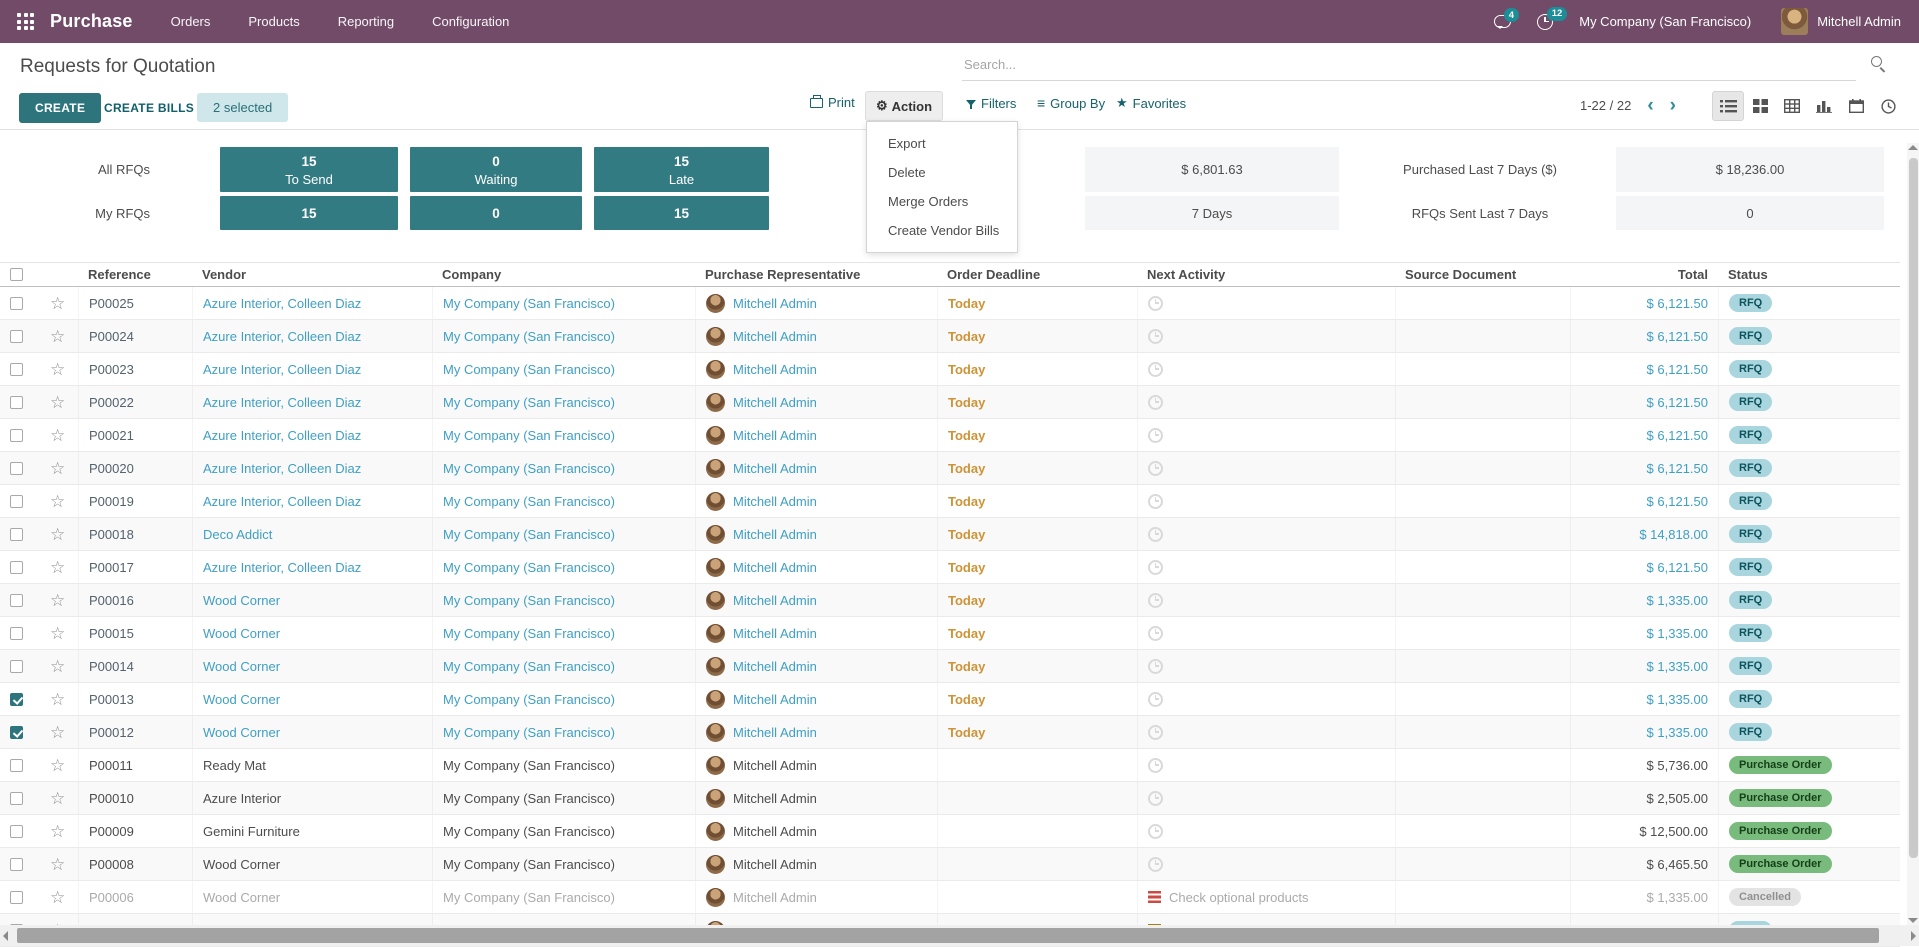 Image resolution: width=1919 pixels, height=947 pixels. Describe the element at coordinates (1266, 274) in the screenshot. I see `col-next-activity: Next Activity` at that location.